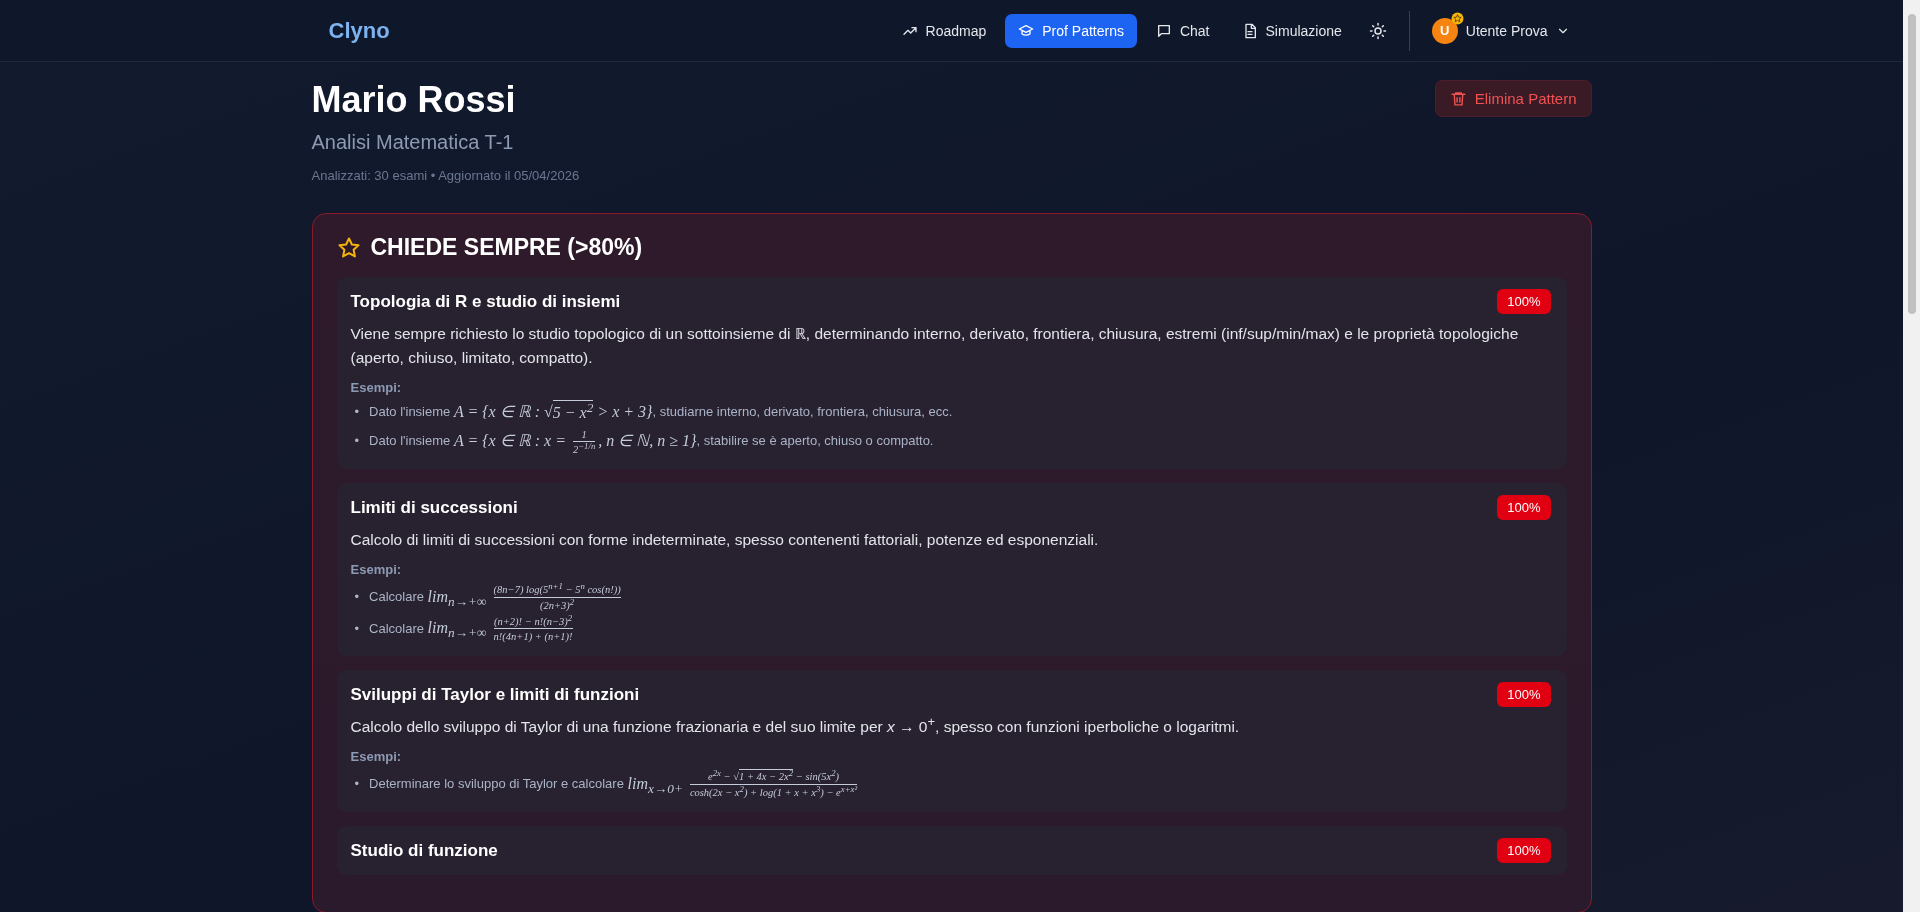 The width and height of the screenshot is (1920, 912). I want to click on example-text: Determinare lo sviluppo di Taylor e calcolare lim$_{x→0+}$ e$^{2x}$ − √1 + 4x − 2x$^{2}$ − sin(5x$^{2}$) cosh(2x − x$^{2}$) + log(1 + x + x$^{3}$) − e$^{x+x²}$, so click(614, 784).